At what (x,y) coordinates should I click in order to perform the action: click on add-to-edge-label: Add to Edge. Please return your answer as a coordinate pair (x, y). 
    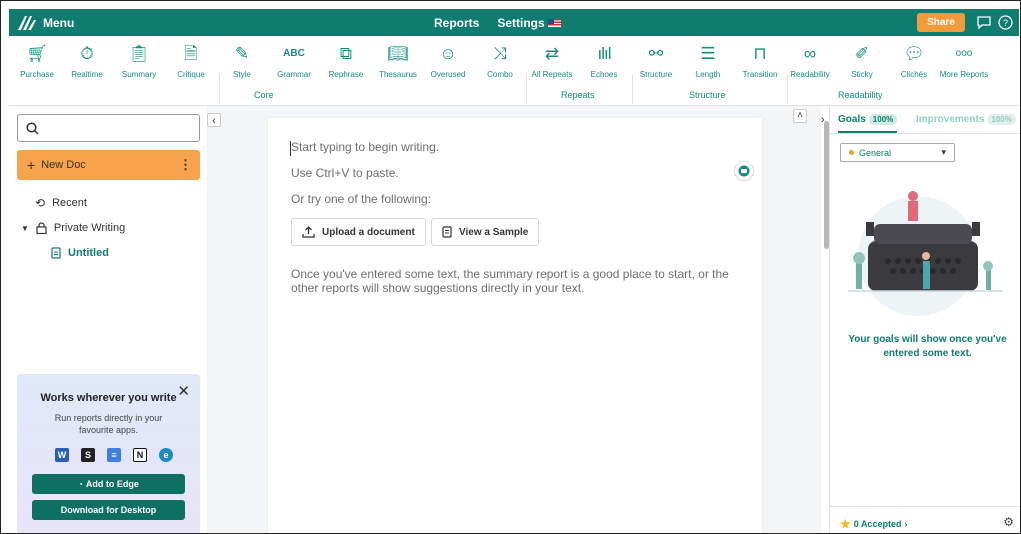
    Looking at the image, I should click on (112, 484).